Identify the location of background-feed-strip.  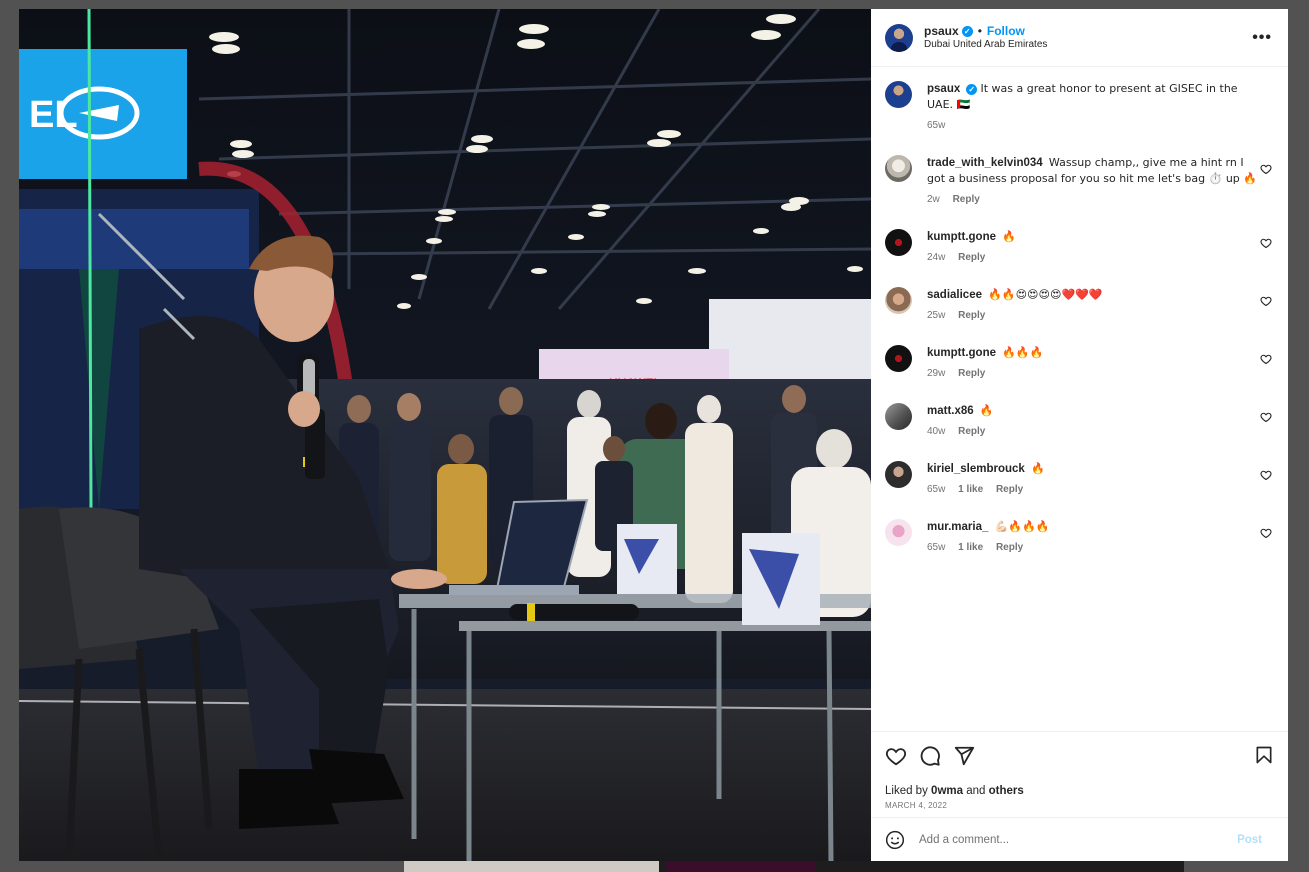
(794, 866).